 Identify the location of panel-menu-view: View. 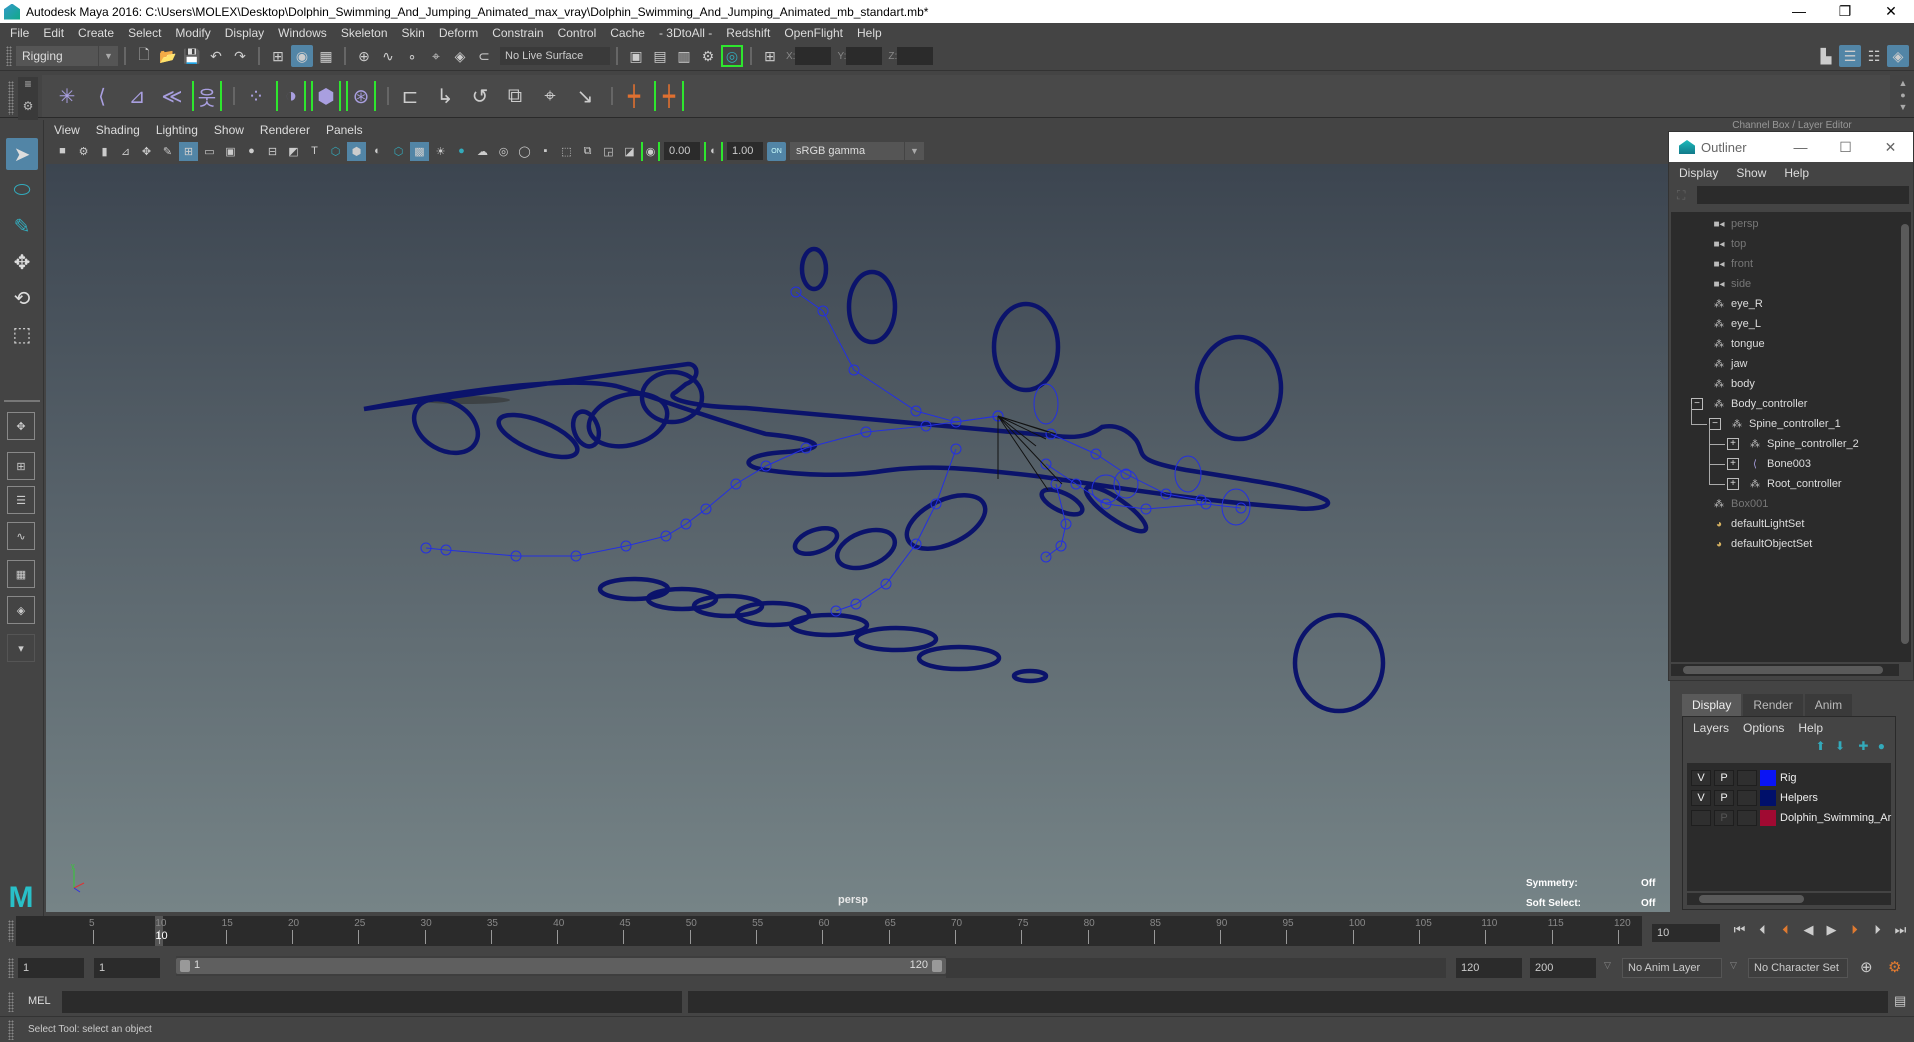
(67, 130).